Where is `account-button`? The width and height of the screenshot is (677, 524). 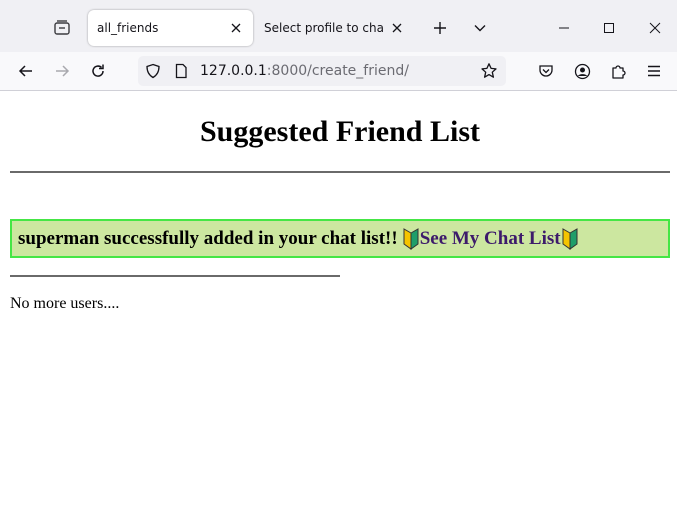 account-button is located at coordinates (582, 71).